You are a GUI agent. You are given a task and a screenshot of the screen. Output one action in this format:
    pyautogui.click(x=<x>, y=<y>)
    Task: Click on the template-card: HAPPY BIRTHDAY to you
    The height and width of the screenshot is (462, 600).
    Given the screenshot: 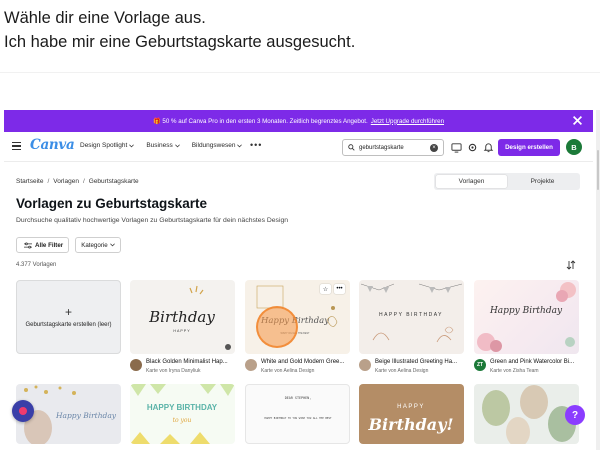 What is the action you would take?
    pyautogui.click(x=182, y=414)
    